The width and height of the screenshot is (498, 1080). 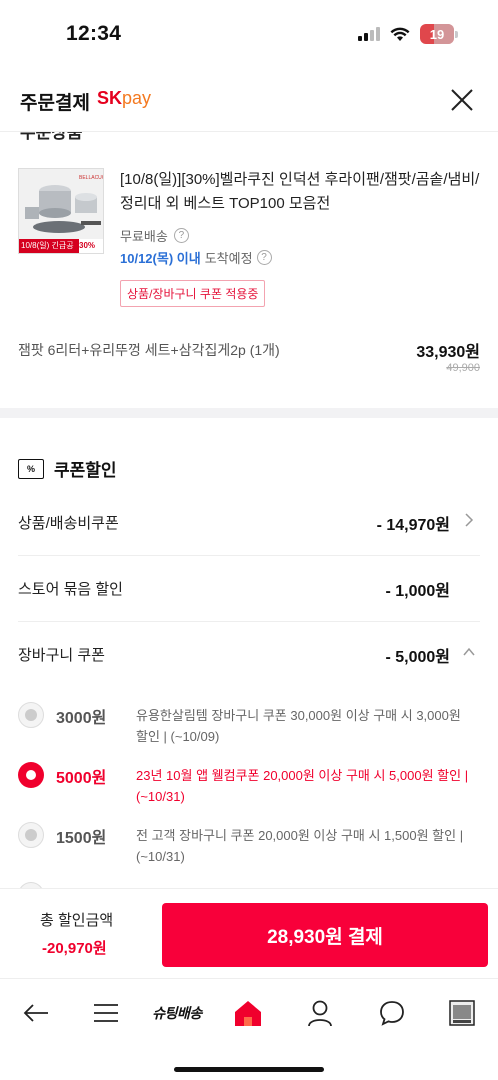 I want to click on user-icon, so click(x=320, y=1013).